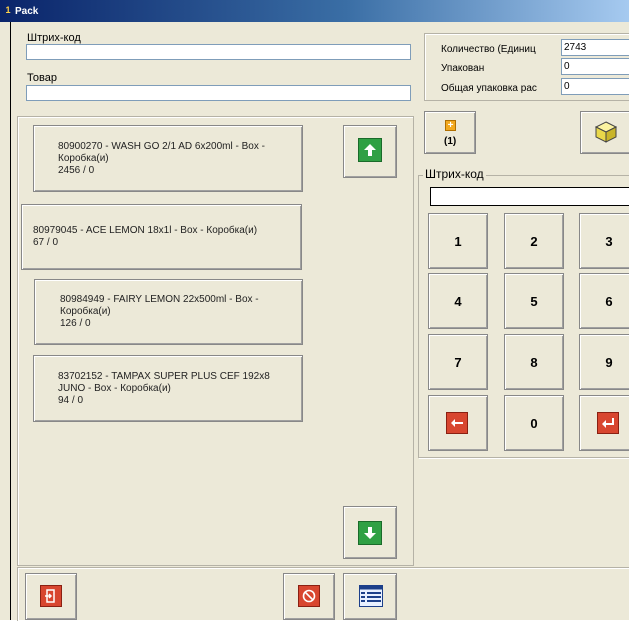 Image resolution: width=629 pixels, height=621 pixels. Describe the element at coordinates (218, 52) in the screenshot. I see `barcode-input` at that location.